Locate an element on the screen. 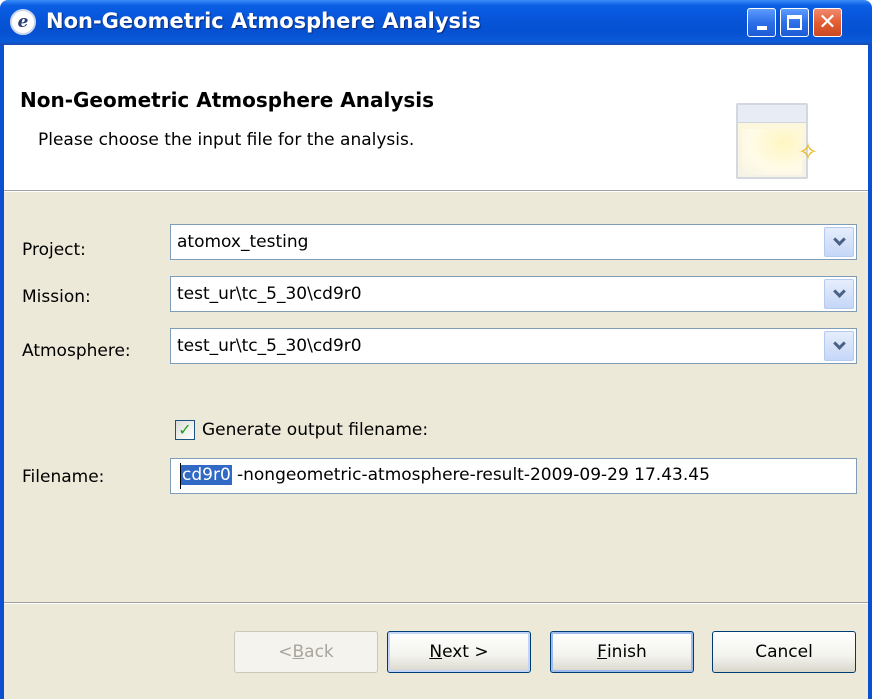  finish-button: Finish is located at coordinates (622, 652).